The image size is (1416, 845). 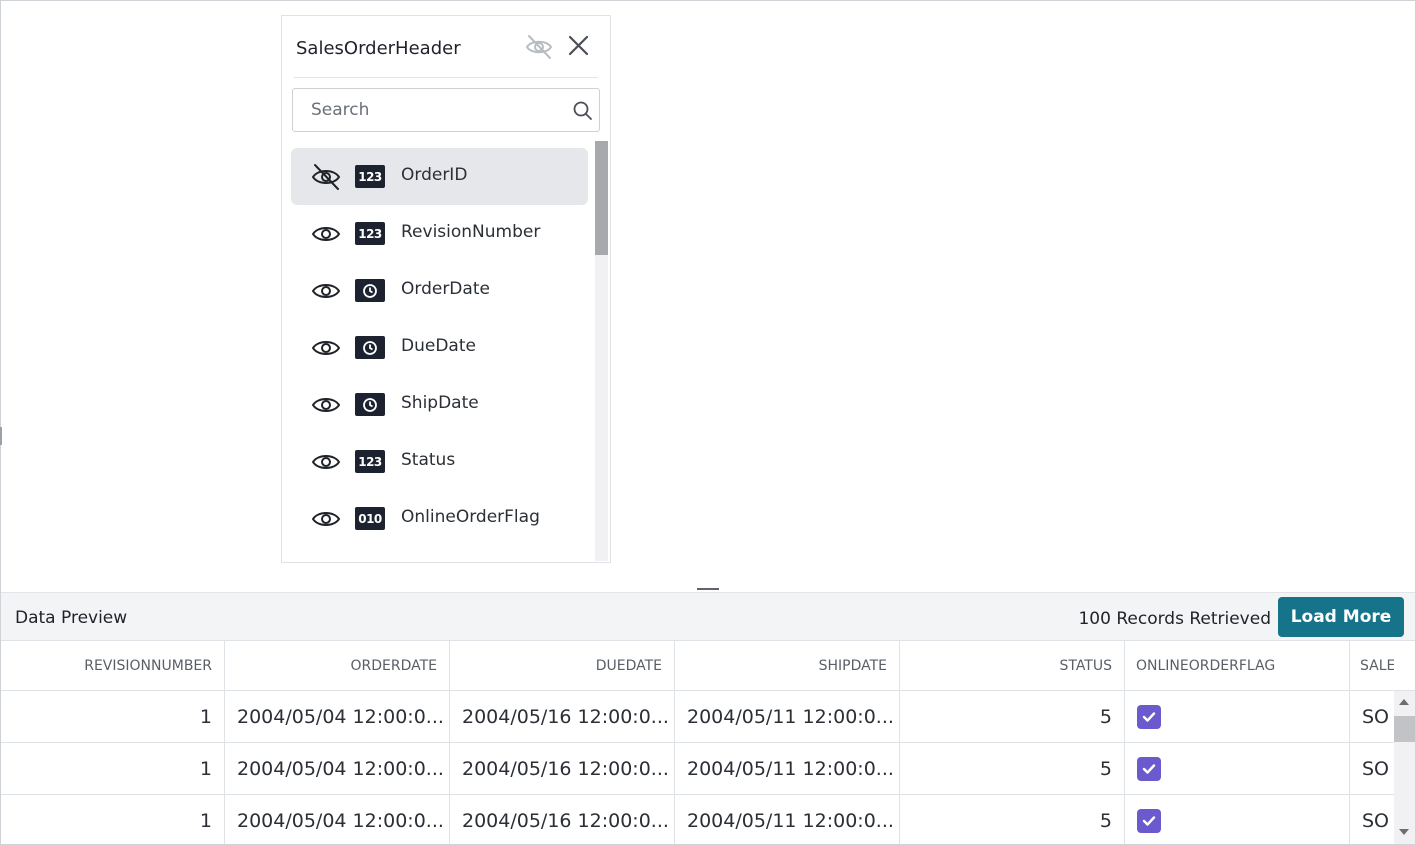 I want to click on column-name: DueDate, so click(x=438, y=346).